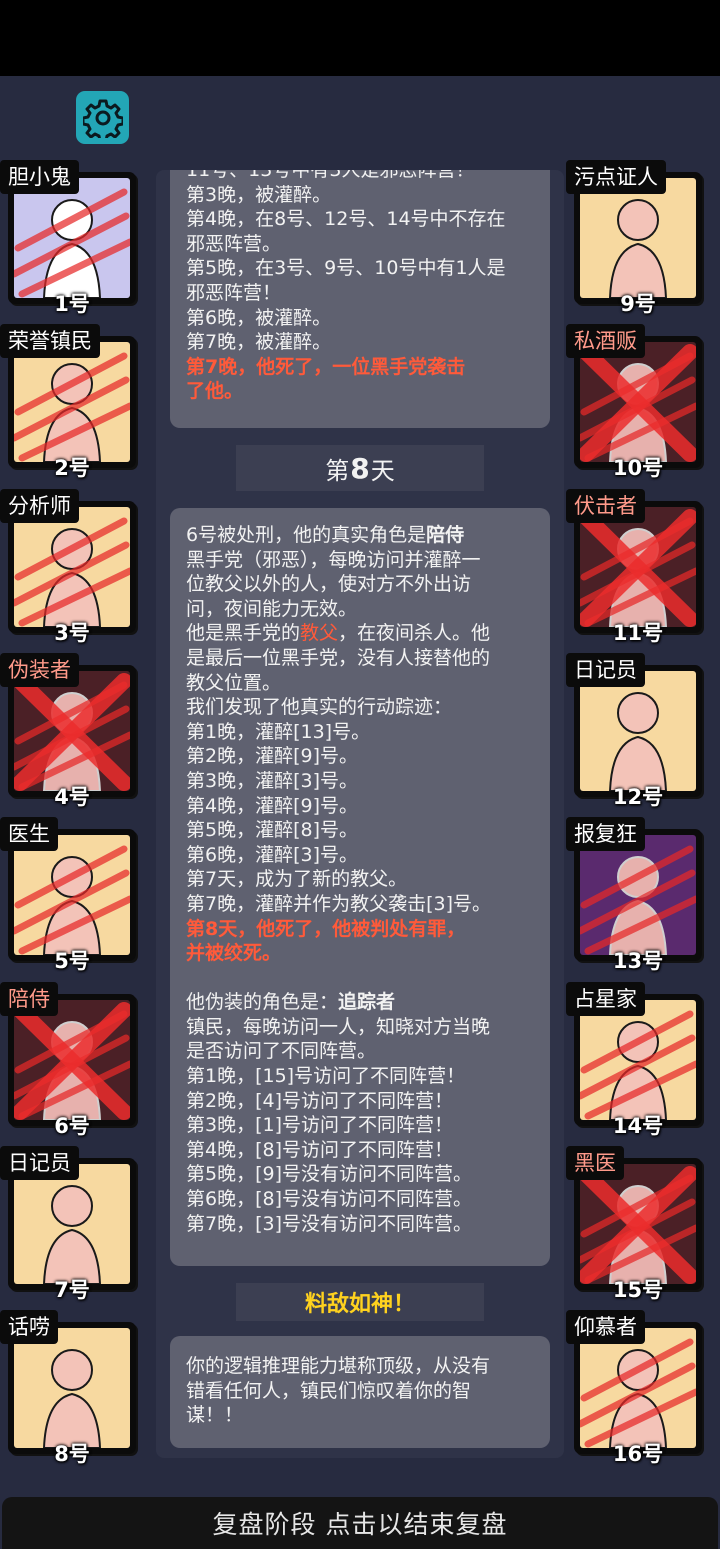 The height and width of the screenshot is (1549, 720). Describe the element at coordinates (638, 797) in the screenshot. I see `player-number: 12号` at that location.